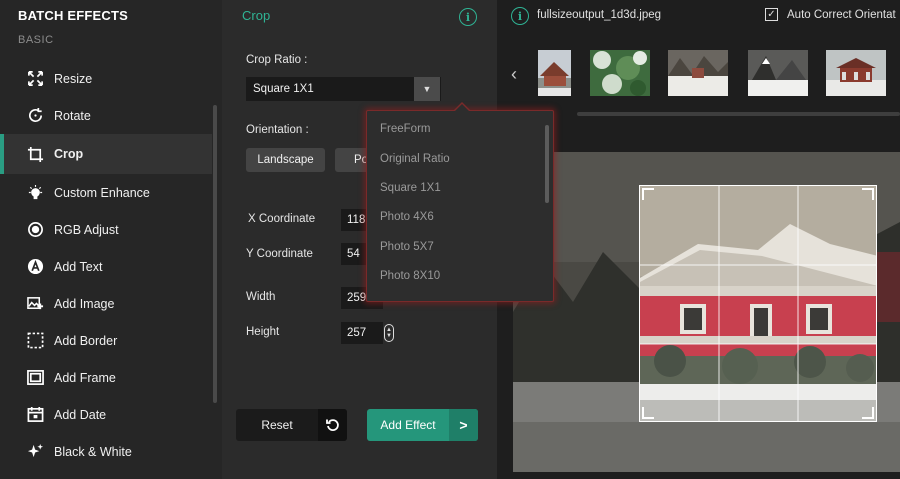 This screenshot has width=900, height=479. I want to click on crop-handle-bottom-left, so click(648, 413).